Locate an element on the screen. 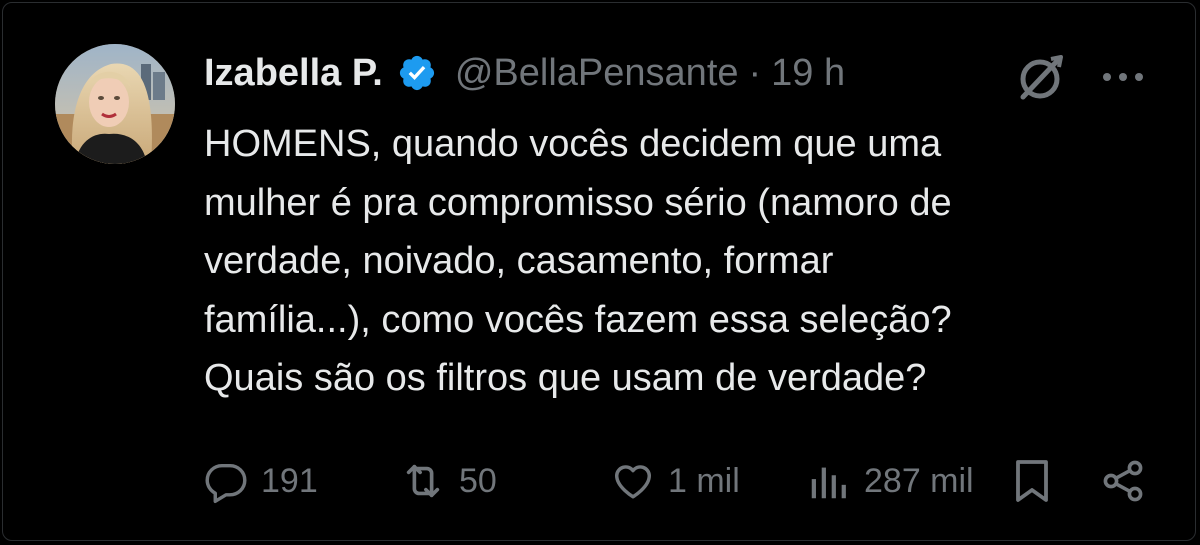  reply-icon is located at coordinates (226, 483).